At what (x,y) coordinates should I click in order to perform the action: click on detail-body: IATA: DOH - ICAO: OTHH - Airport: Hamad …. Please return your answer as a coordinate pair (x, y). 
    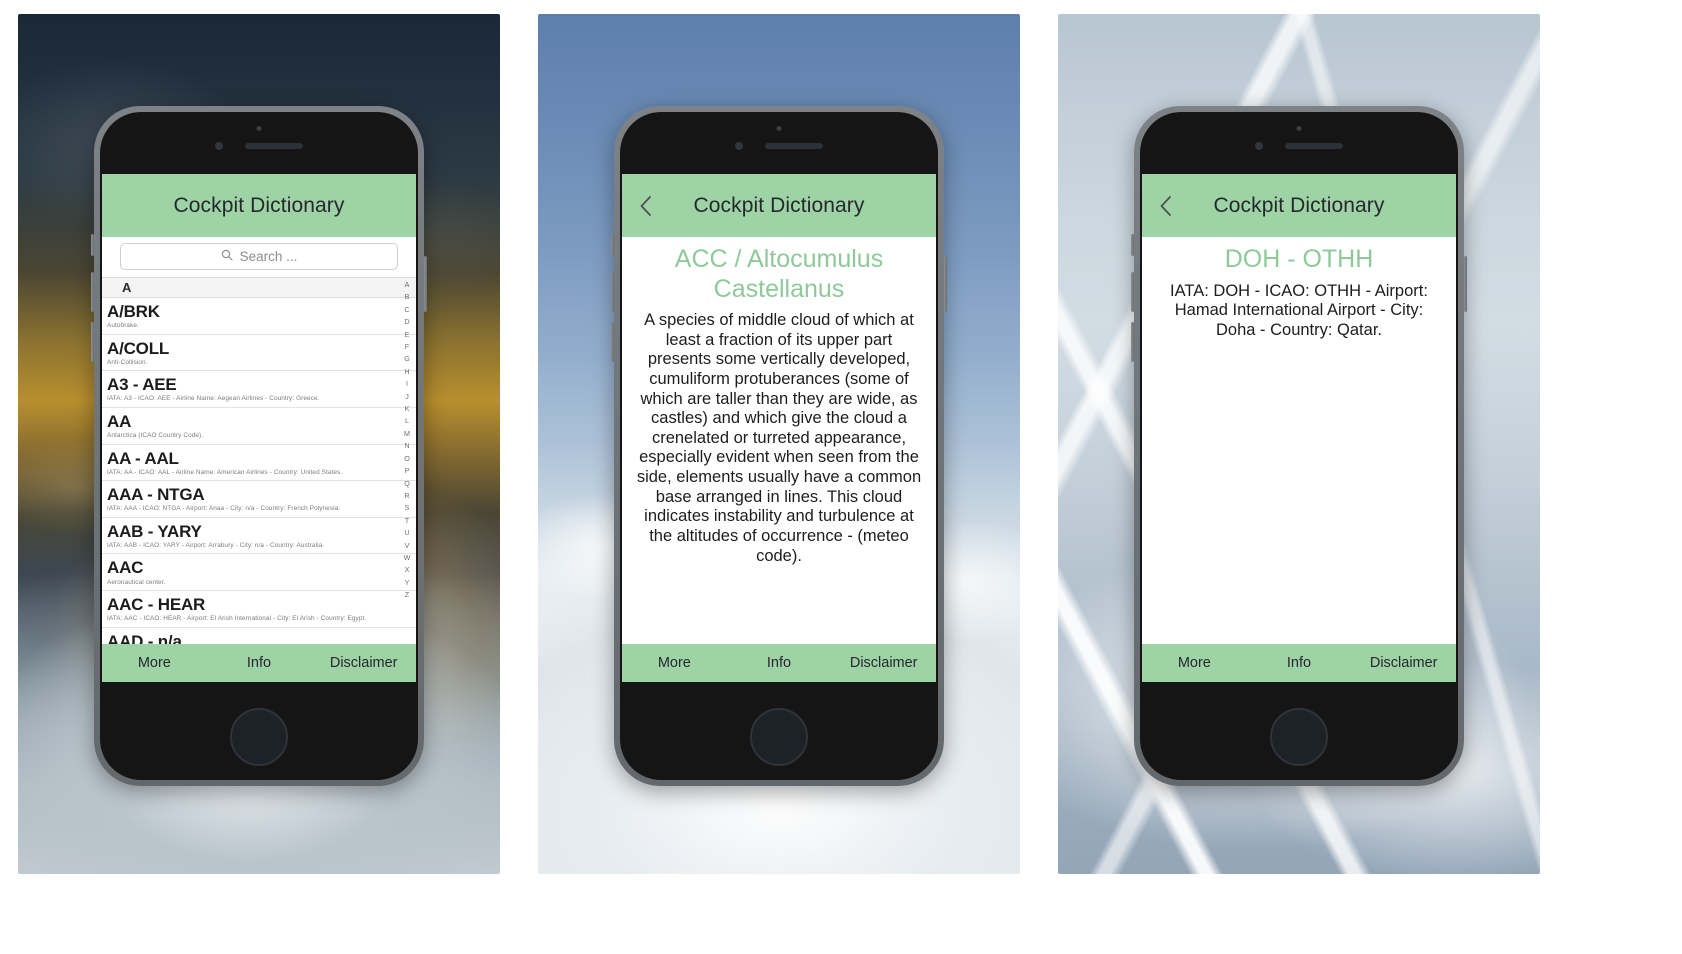
    Looking at the image, I should click on (1299, 310).